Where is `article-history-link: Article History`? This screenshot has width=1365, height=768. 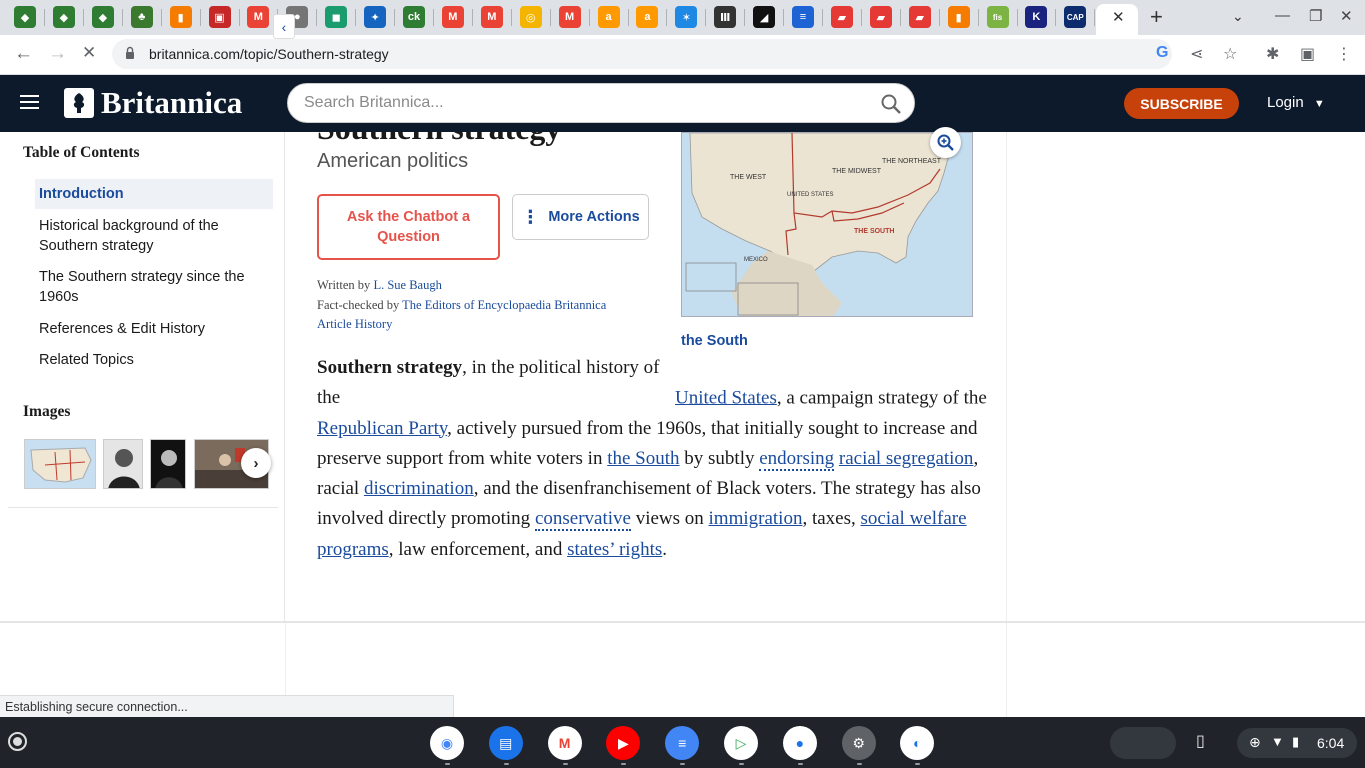
article-history-link: Article History is located at coordinates (354, 324).